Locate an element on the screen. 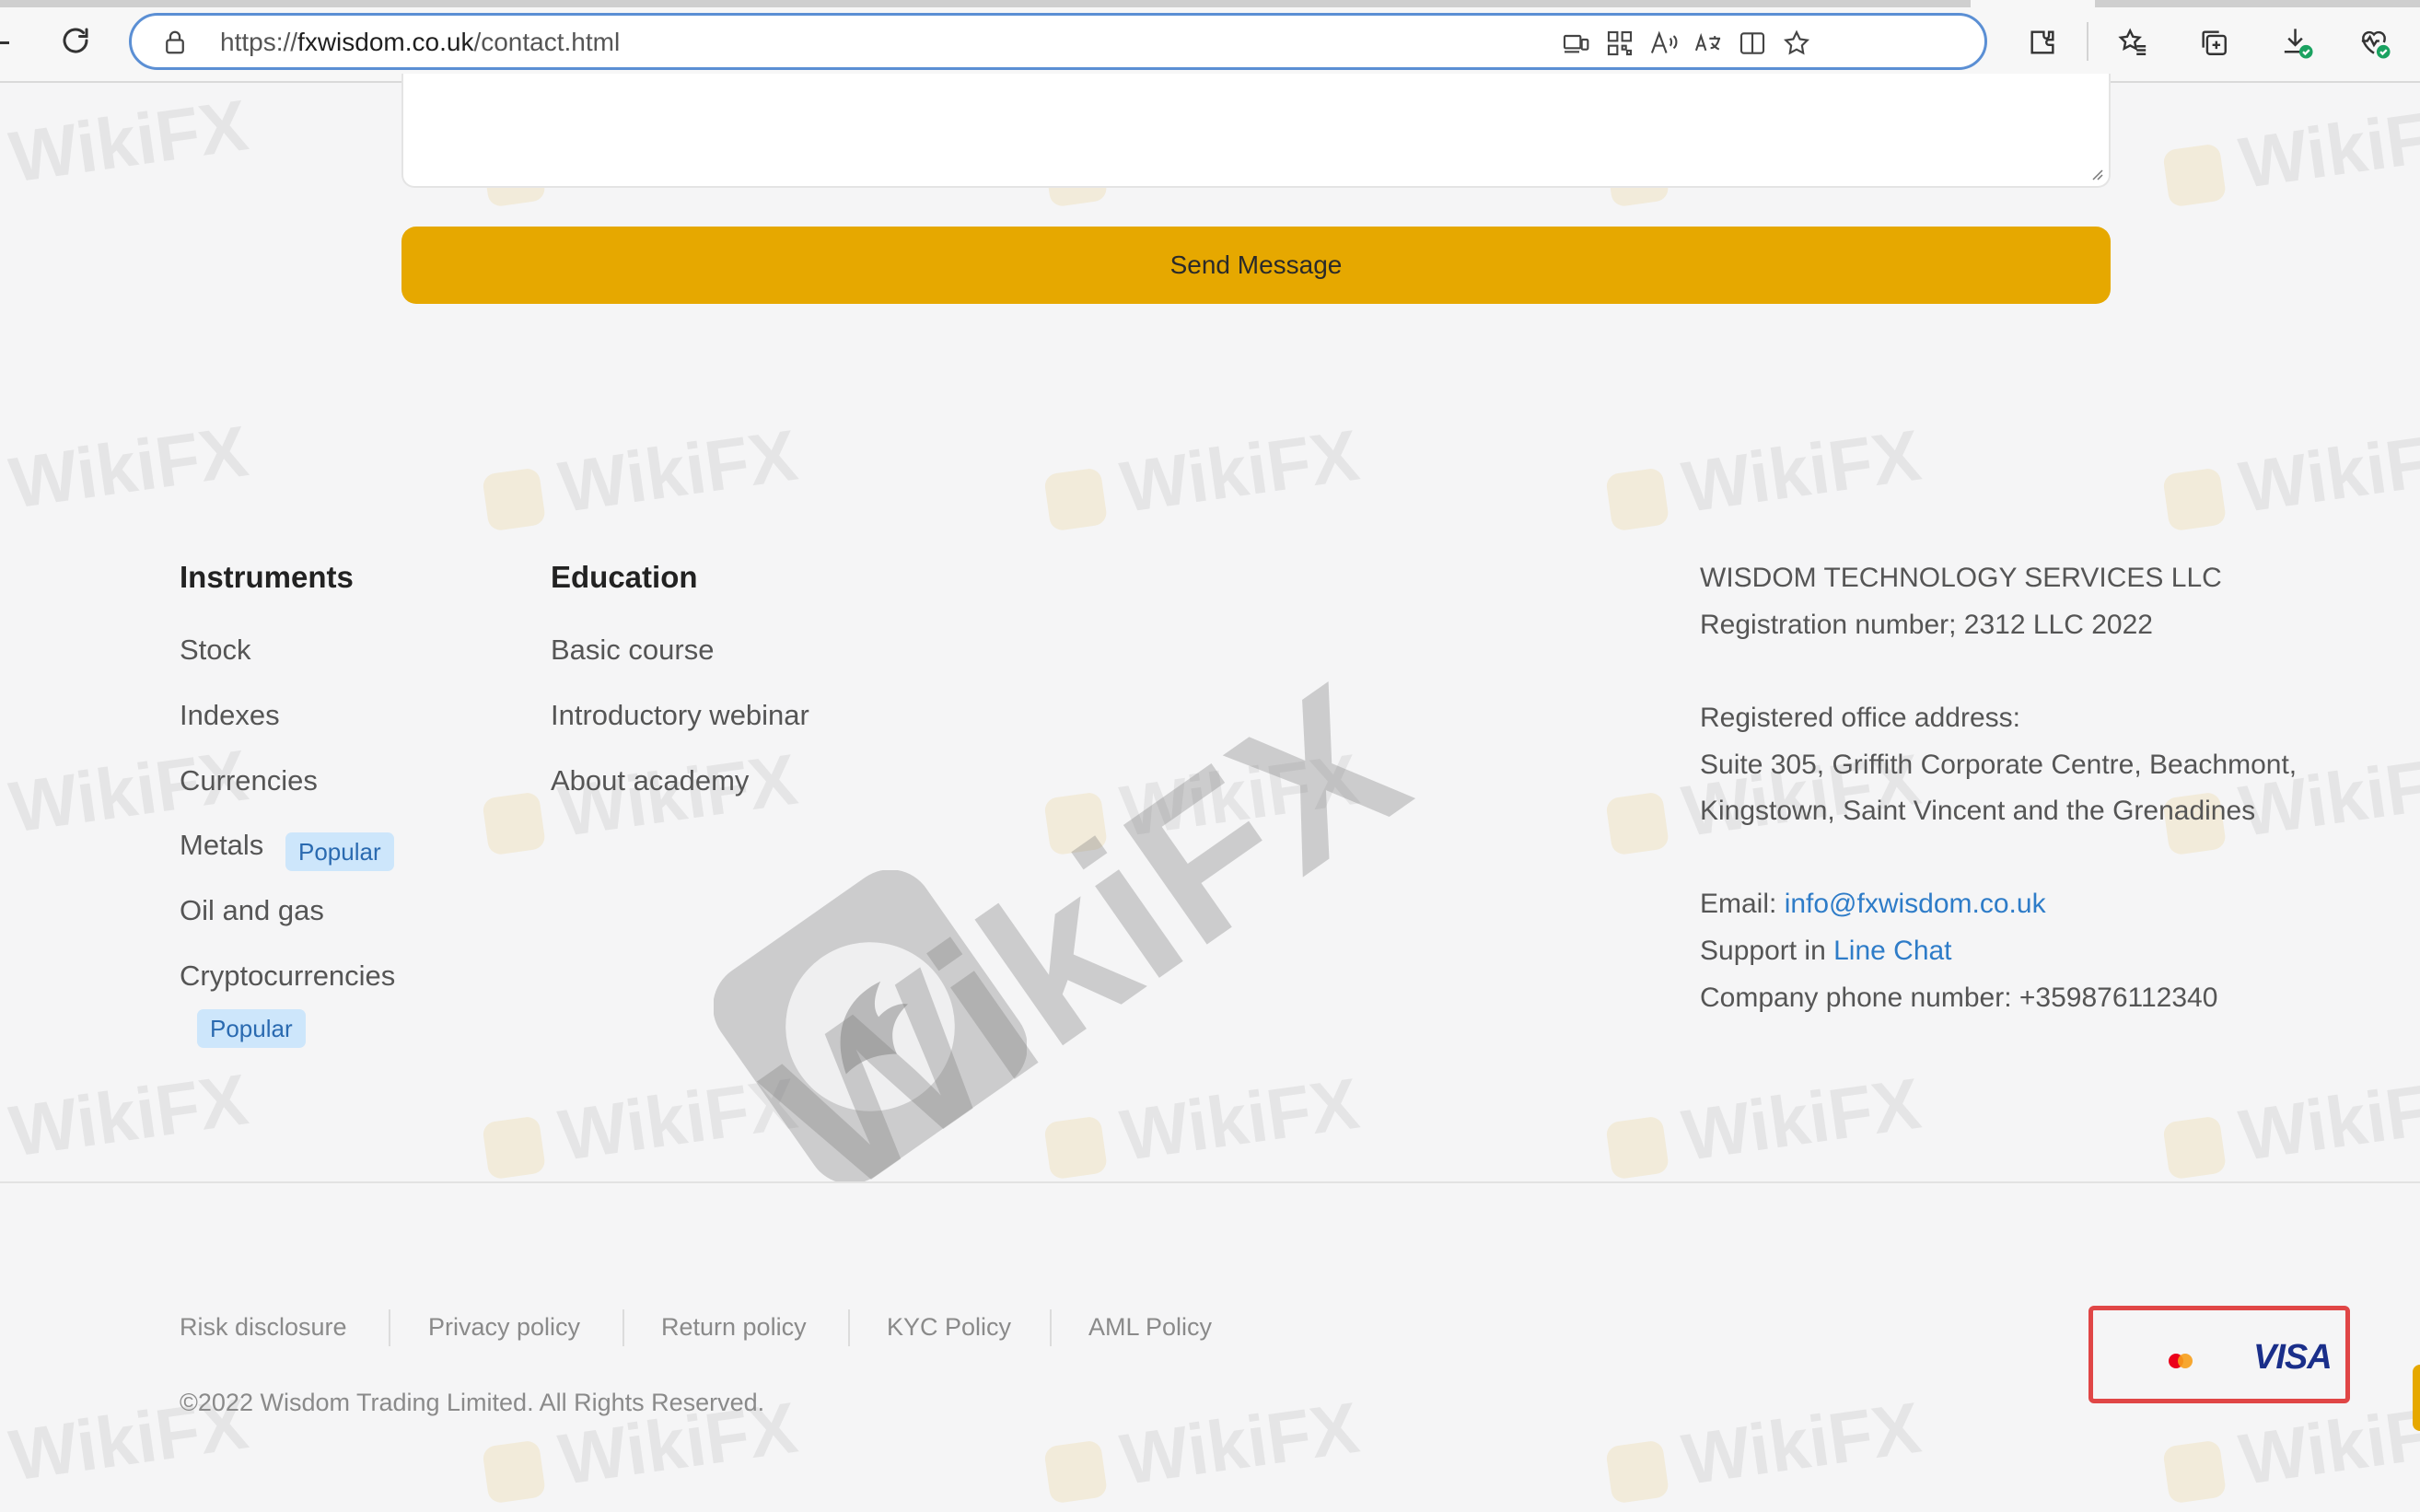  message-textarea is located at coordinates (1256, 131).